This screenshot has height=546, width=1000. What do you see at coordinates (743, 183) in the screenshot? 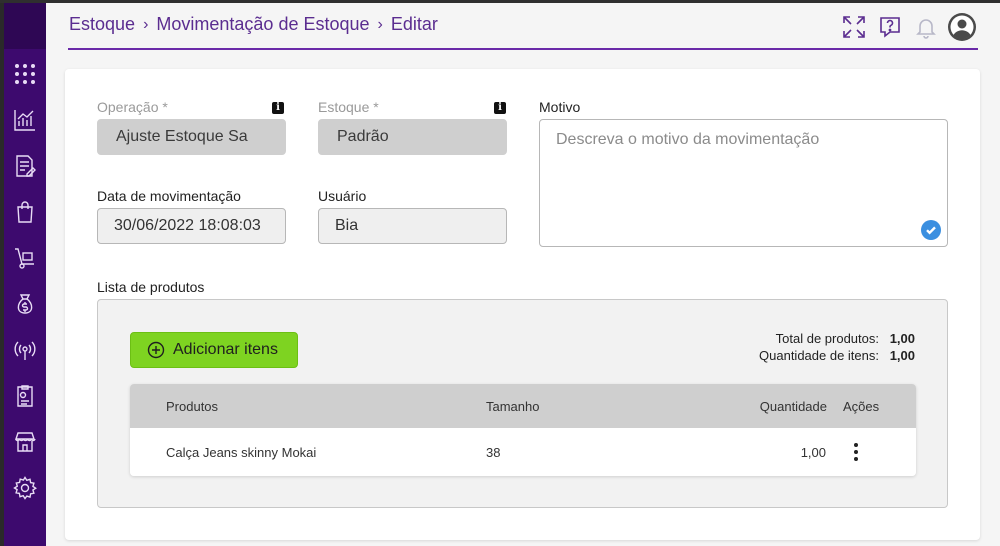
I see `motivo-textarea: Descreva o motivo da movimentação` at bounding box center [743, 183].